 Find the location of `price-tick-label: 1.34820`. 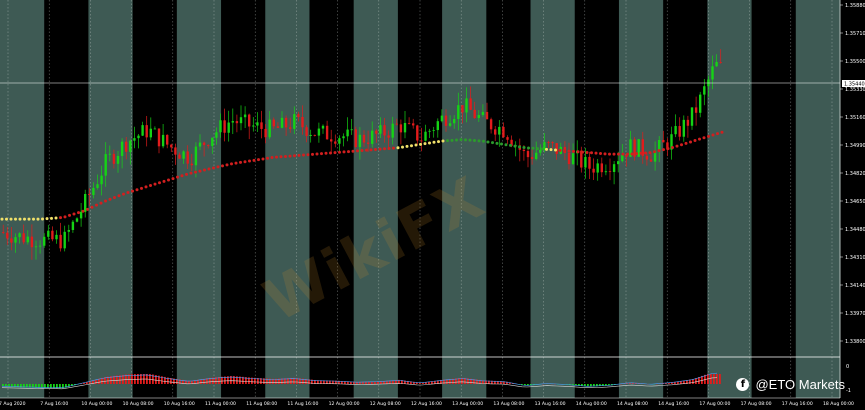

price-tick-label: 1.34820 is located at coordinates (855, 174).